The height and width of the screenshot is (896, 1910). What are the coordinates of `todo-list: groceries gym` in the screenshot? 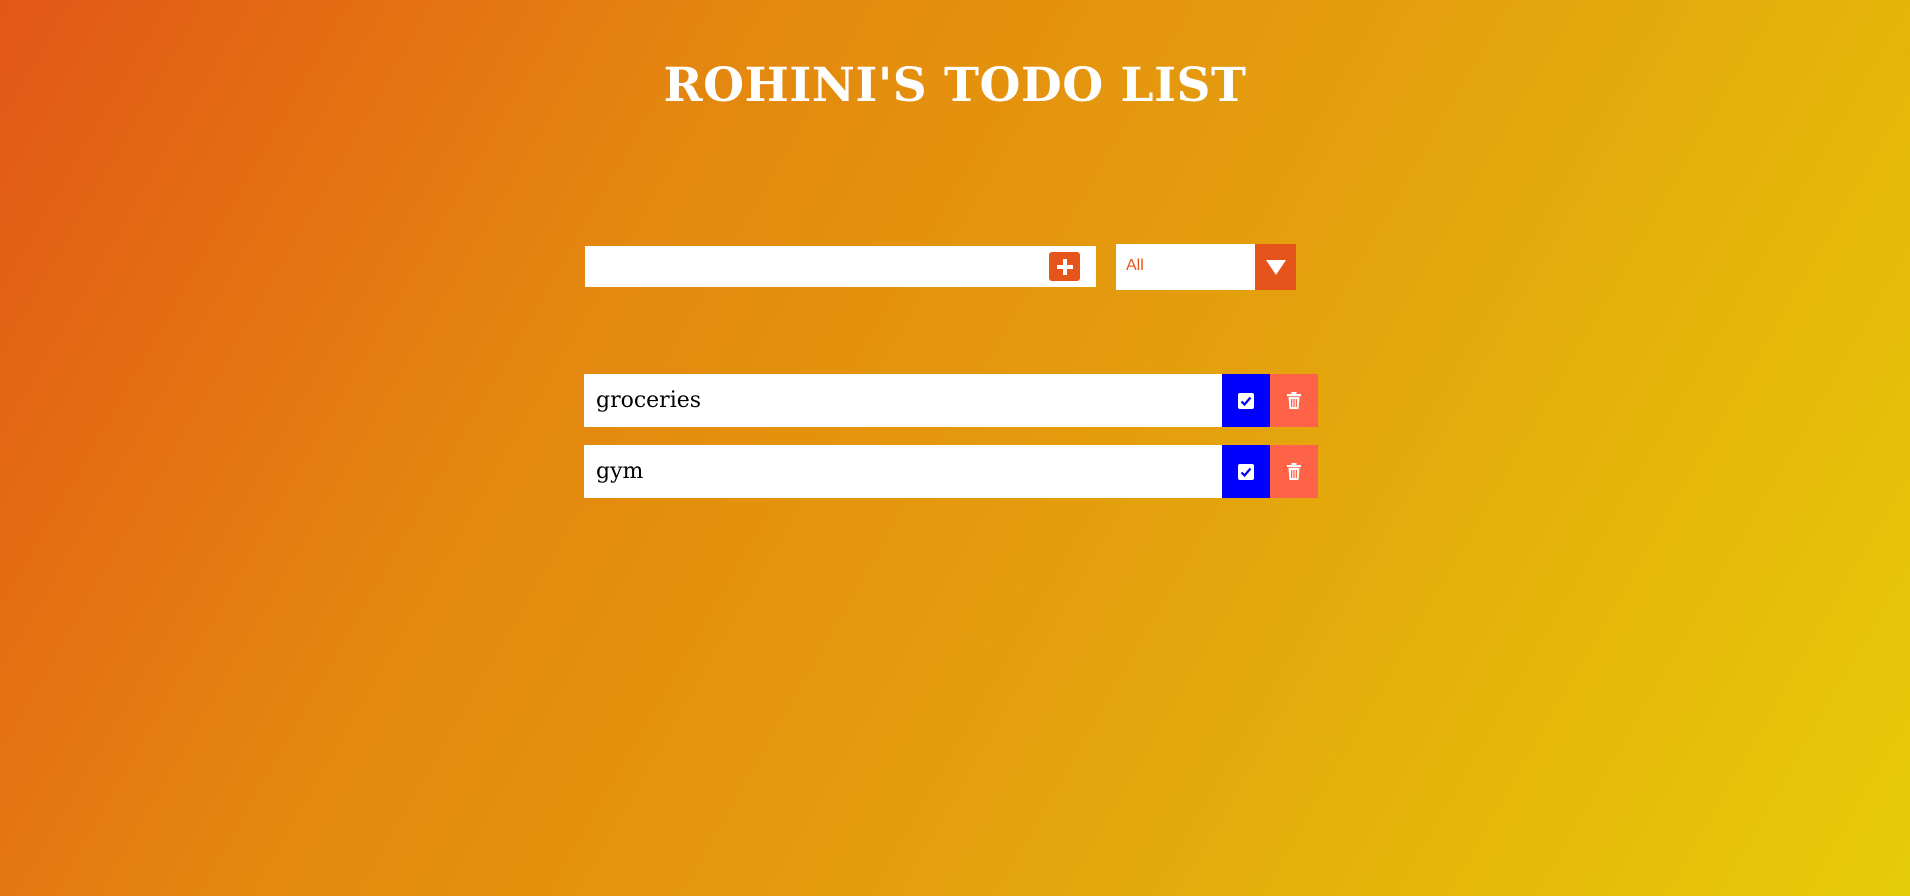 It's located at (951, 445).